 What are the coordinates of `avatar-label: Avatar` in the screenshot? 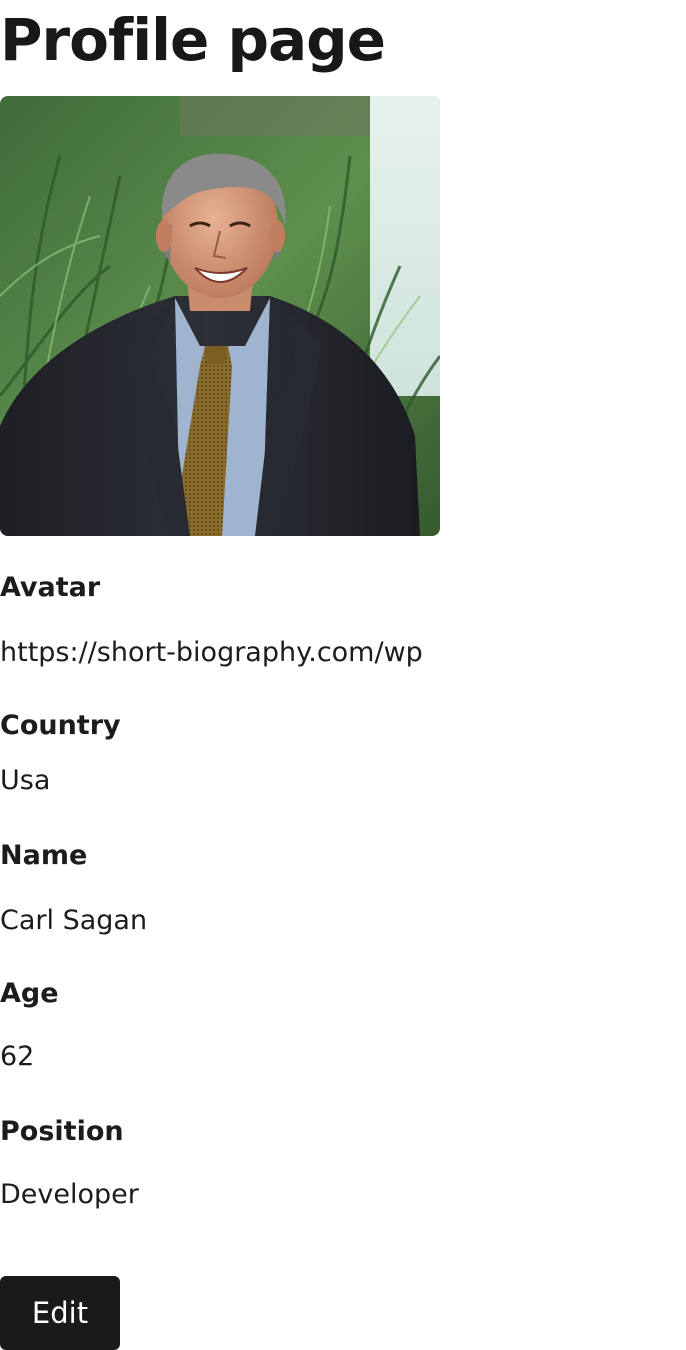 It's located at (50, 587).